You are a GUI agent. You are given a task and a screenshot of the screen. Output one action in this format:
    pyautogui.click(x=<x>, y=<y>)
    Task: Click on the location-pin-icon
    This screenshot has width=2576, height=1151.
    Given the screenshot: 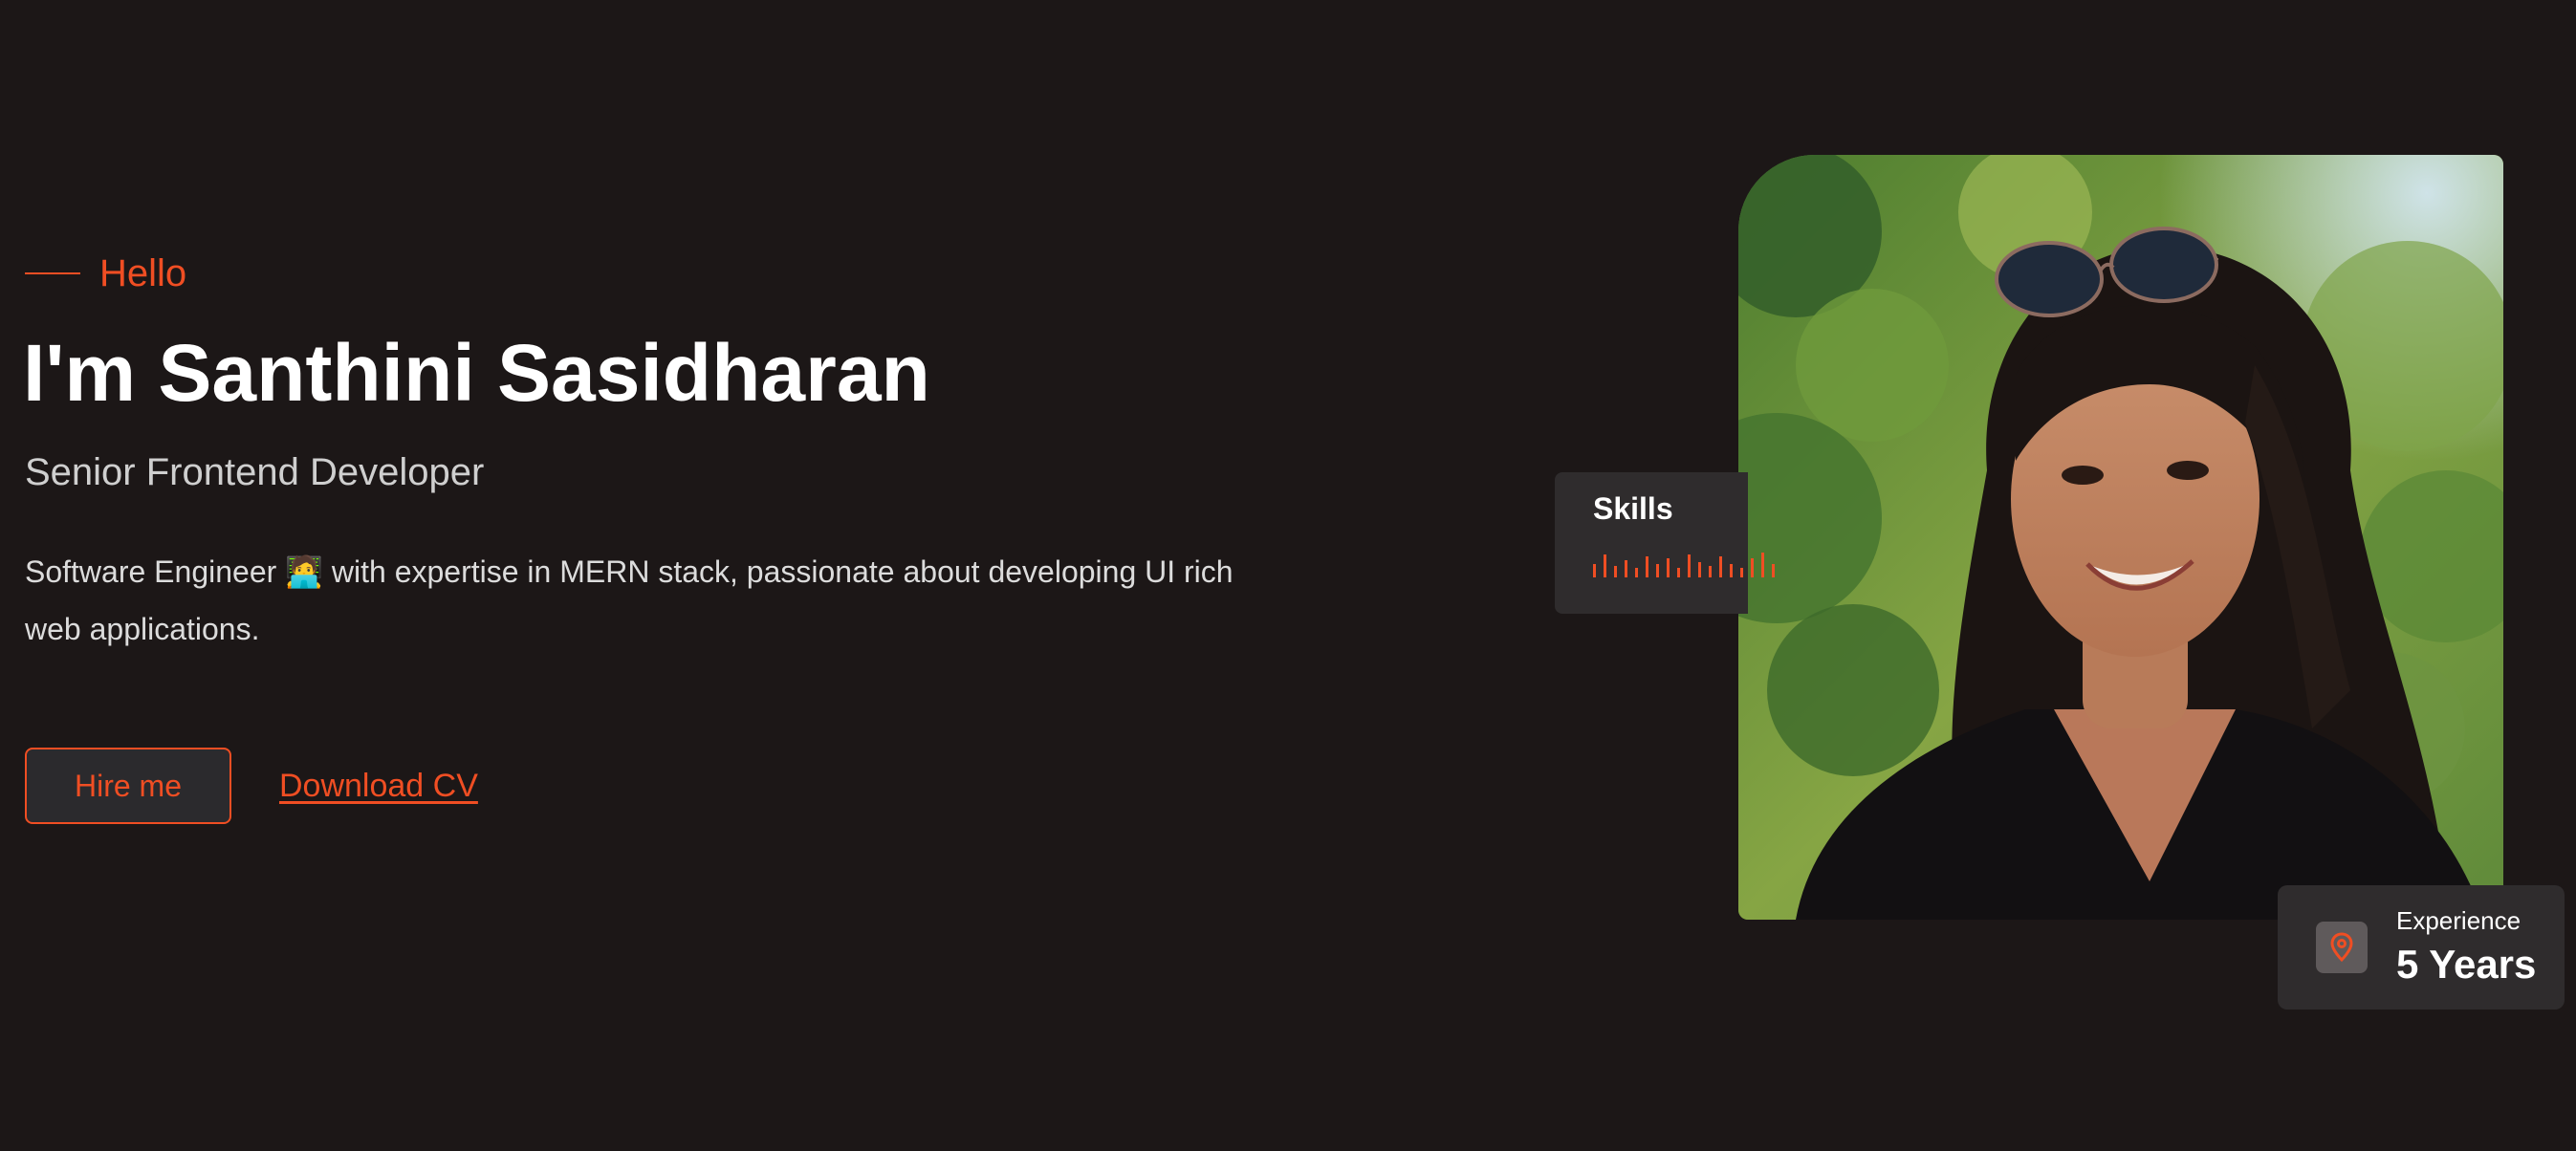 What is the action you would take?
    pyautogui.click(x=2342, y=947)
    